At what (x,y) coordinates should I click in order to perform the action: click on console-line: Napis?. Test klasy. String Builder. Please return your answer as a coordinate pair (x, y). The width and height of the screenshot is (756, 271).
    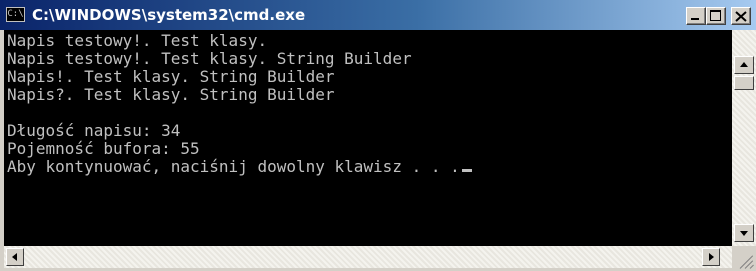
    Looking at the image, I should click on (171, 94).